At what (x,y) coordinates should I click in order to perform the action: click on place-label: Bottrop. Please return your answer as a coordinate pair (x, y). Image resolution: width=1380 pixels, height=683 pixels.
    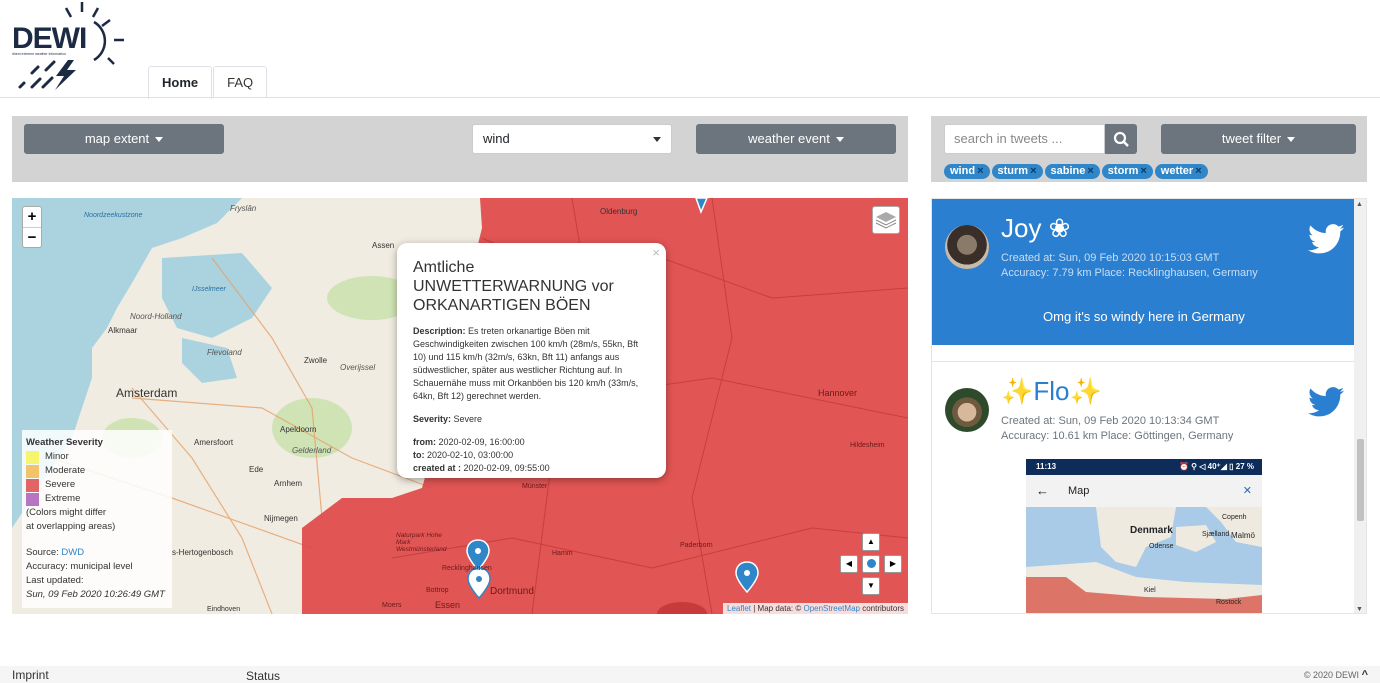
    Looking at the image, I should click on (437, 590).